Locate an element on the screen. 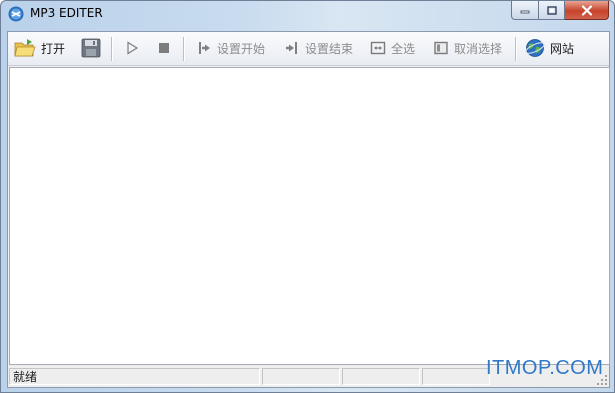 This screenshot has height=393, width=615. select-all-icon is located at coordinates (378, 48).